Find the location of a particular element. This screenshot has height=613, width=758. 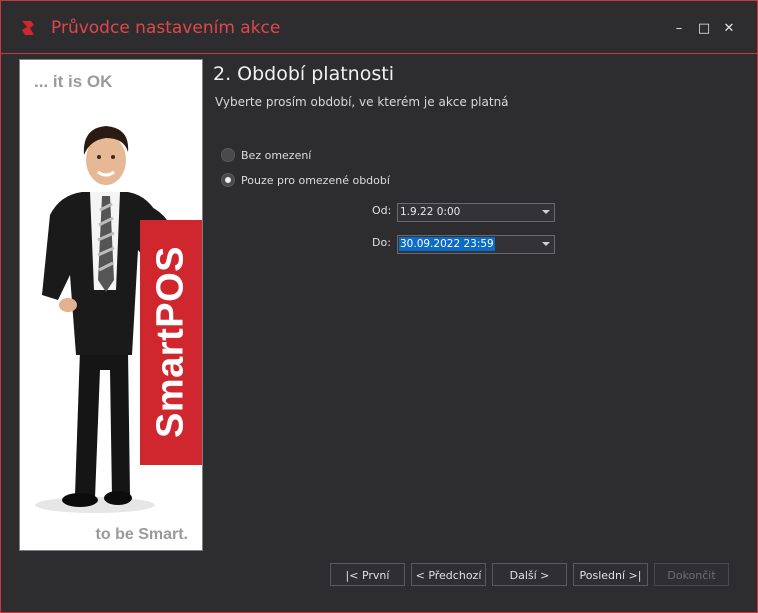

radio-limited-period: Pouze pro omezené období is located at coordinates (305, 180).